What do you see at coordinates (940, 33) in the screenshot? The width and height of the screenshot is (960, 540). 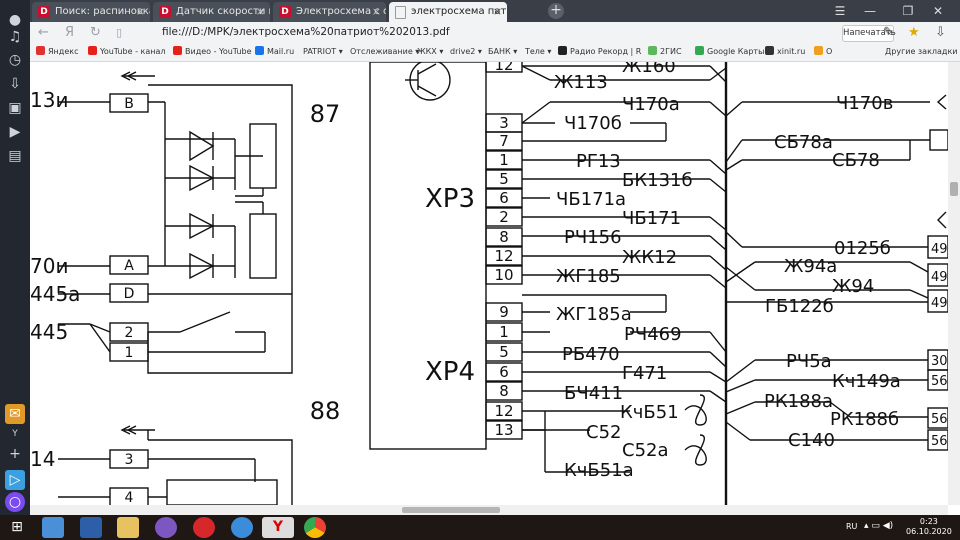 I see `downloads-icon: ⇩` at bounding box center [940, 33].